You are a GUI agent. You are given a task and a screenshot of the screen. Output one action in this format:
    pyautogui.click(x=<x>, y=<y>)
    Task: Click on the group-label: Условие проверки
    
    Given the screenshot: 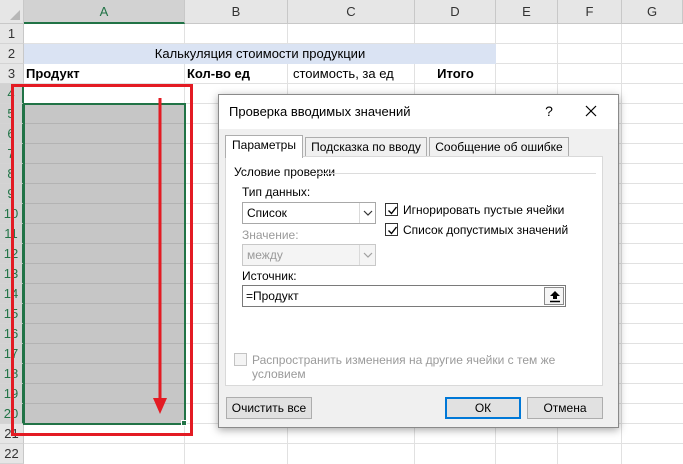 What is the action you would take?
    pyautogui.click(x=285, y=172)
    